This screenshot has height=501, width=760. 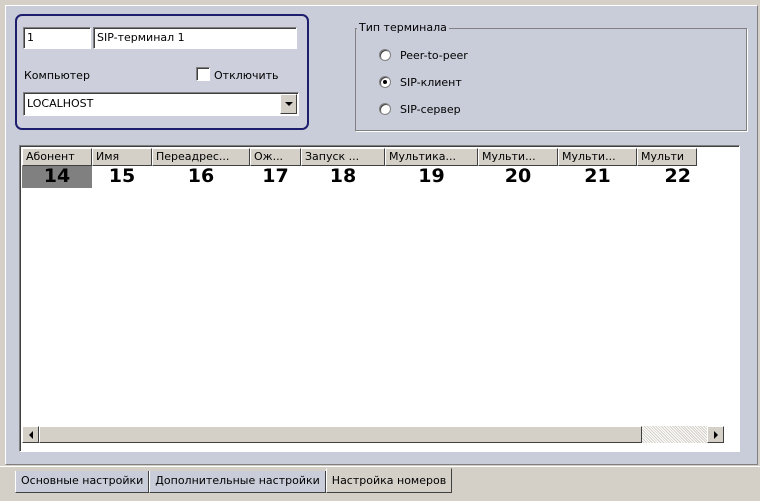 I want to click on grid-cell: 18, so click(x=343, y=177).